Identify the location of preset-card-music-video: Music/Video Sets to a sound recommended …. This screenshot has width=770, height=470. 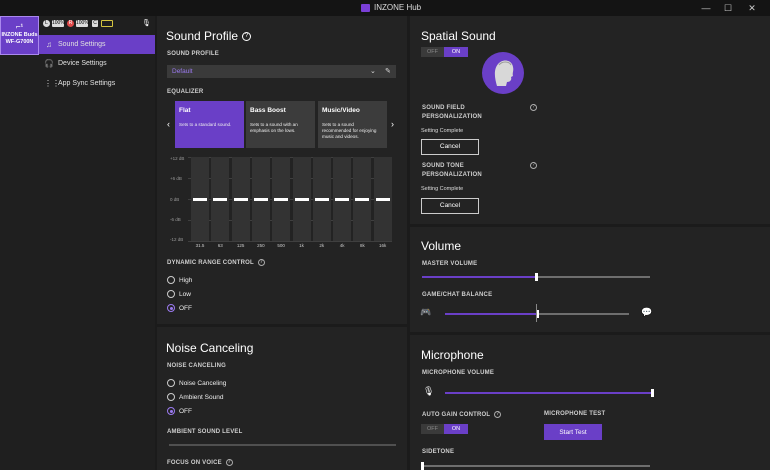
(352, 124).